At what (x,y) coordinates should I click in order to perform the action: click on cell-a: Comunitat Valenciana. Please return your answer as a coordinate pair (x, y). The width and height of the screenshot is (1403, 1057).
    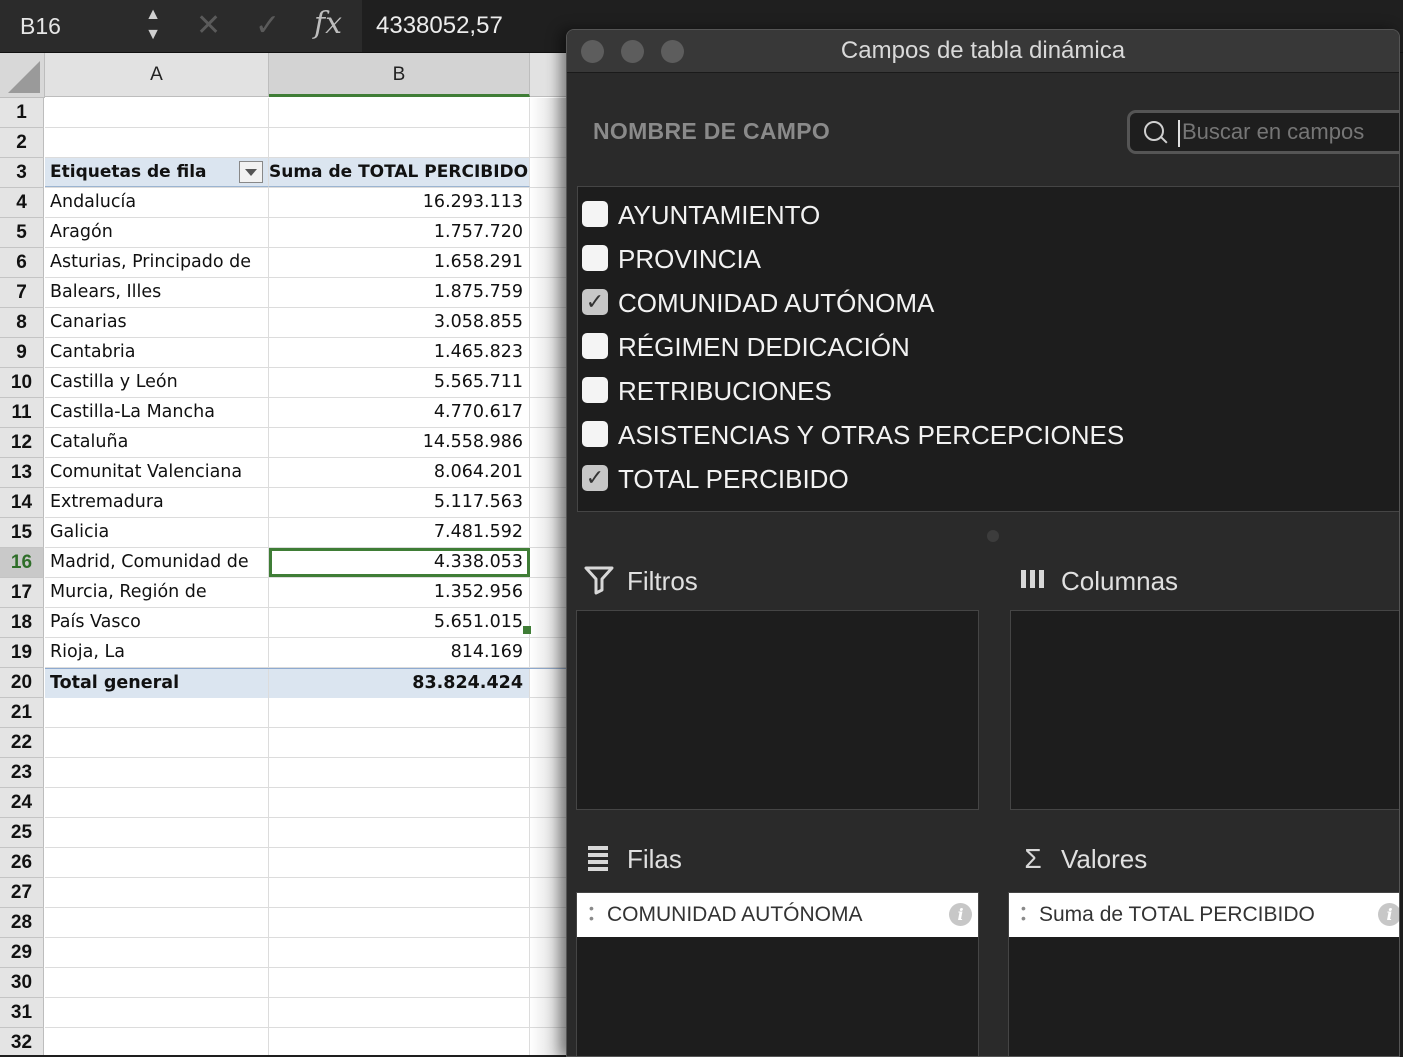
    Looking at the image, I should click on (157, 472).